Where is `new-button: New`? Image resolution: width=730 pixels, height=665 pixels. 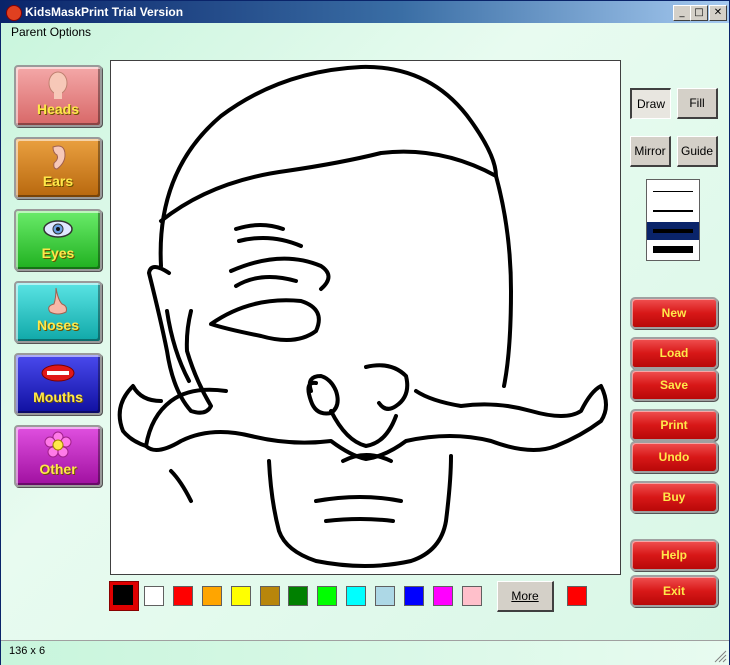 new-button: New is located at coordinates (674, 313).